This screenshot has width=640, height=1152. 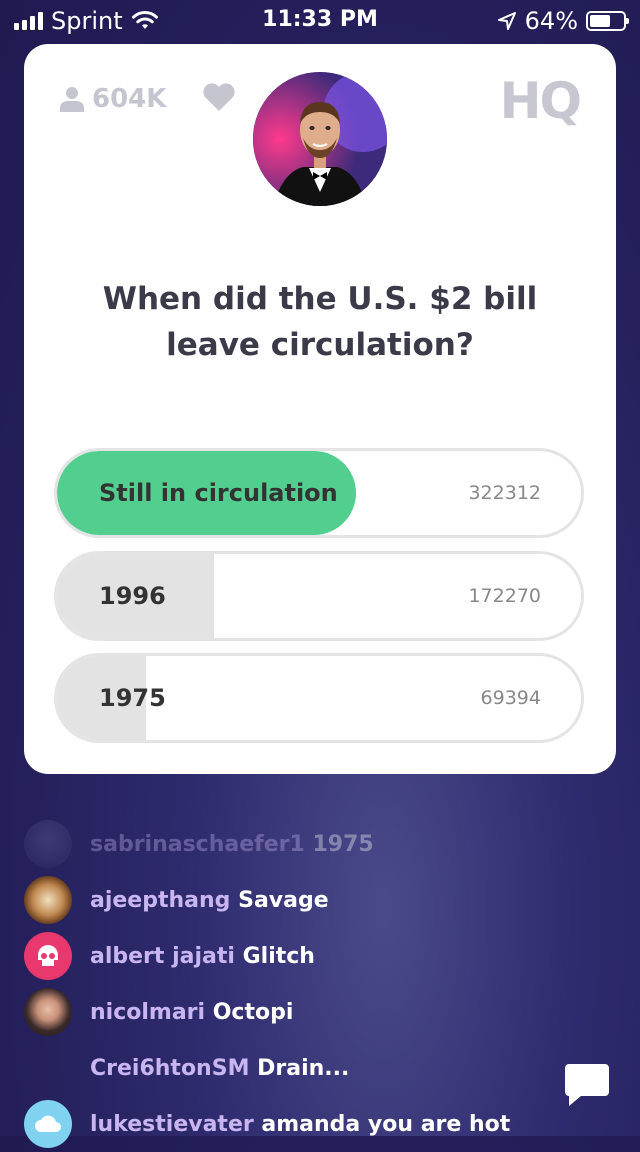 What do you see at coordinates (48, 1068) in the screenshot?
I see `empty-avatar` at bounding box center [48, 1068].